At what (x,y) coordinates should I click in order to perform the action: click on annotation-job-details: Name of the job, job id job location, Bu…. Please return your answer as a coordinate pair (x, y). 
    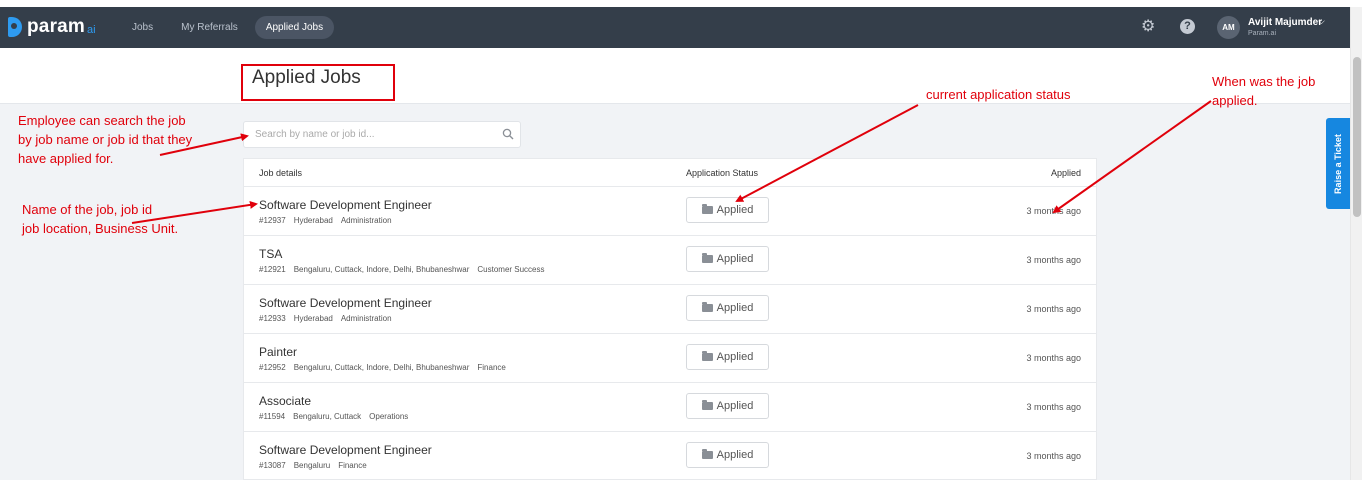
    Looking at the image, I should click on (100, 219).